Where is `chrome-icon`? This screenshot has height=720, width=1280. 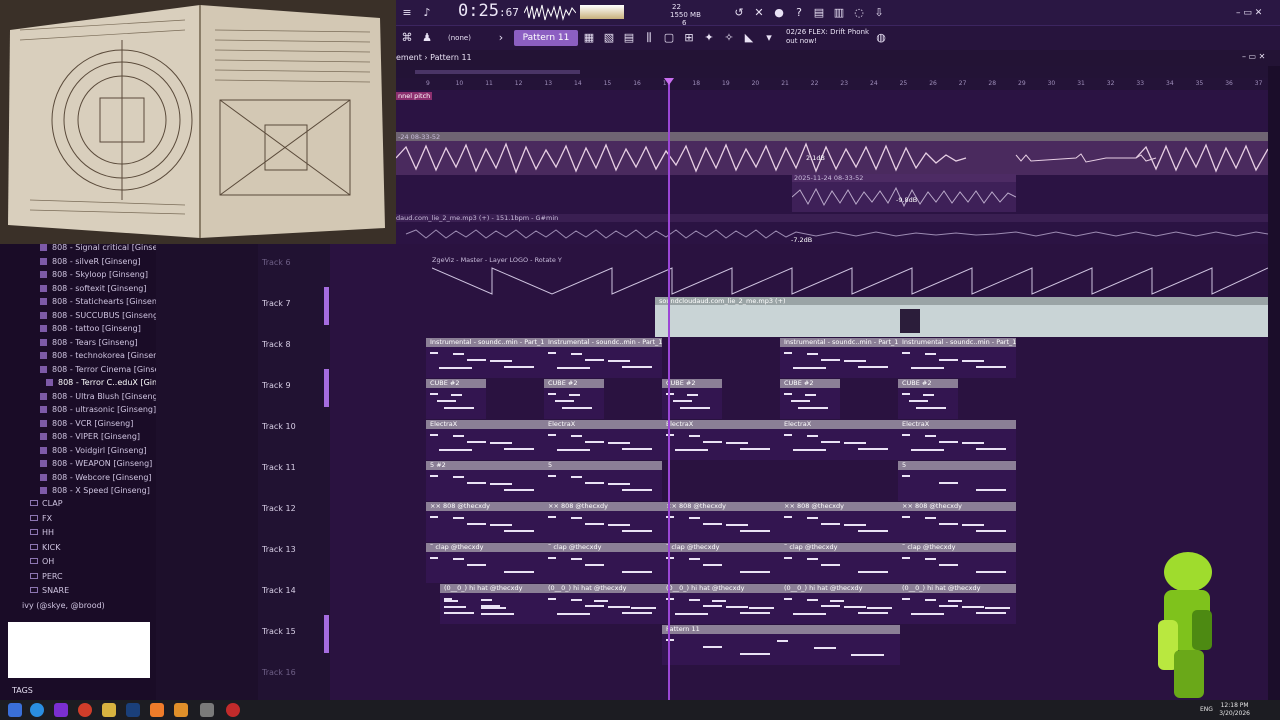 chrome-icon is located at coordinates (85, 710).